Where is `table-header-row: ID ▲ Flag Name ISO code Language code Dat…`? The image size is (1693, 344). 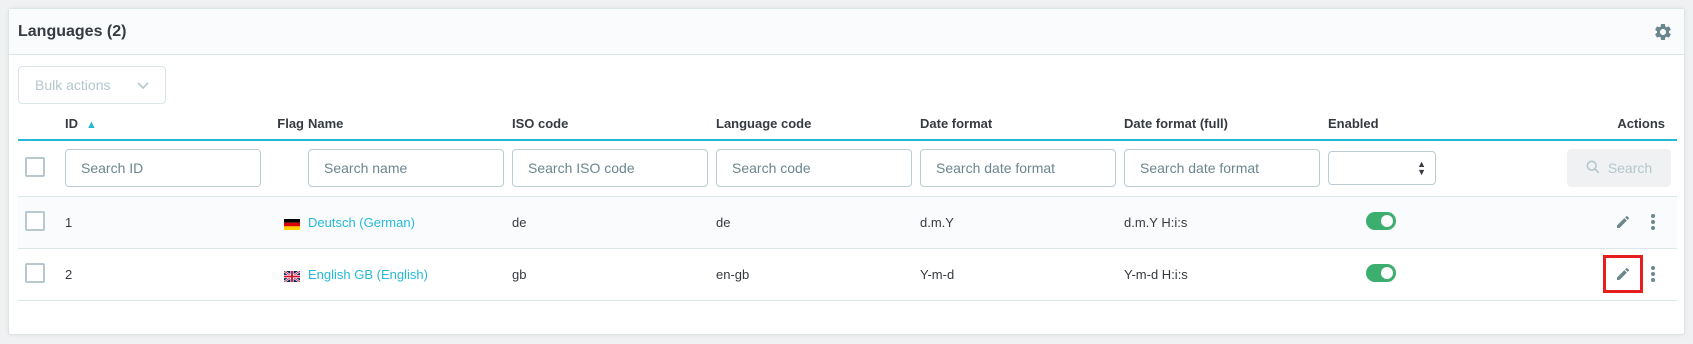
table-header-row: ID ▲ Flag Name ISO code Language code Dat… is located at coordinates (847, 124).